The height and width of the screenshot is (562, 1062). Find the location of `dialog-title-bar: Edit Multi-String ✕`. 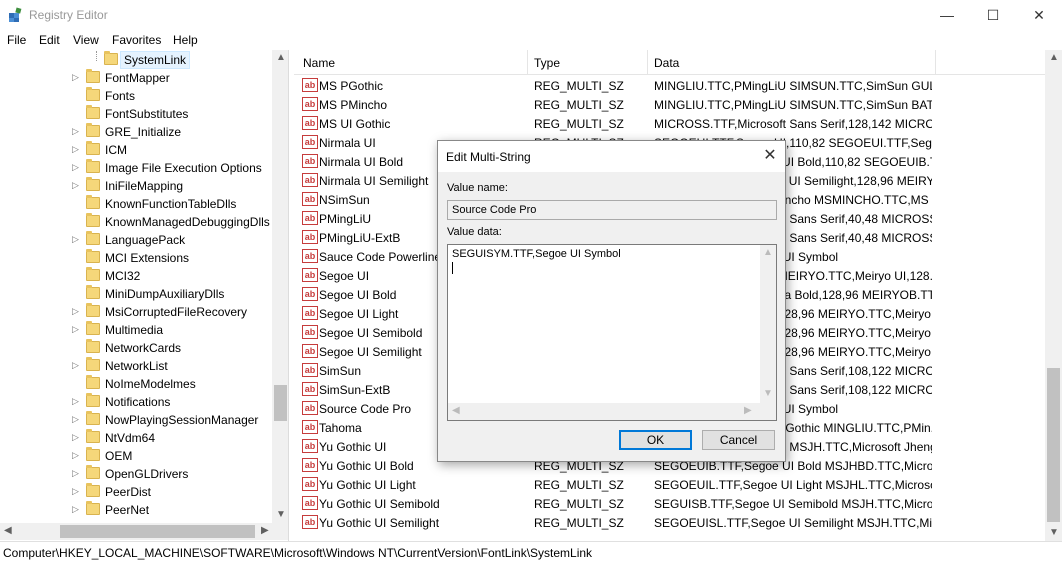

dialog-title-bar: Edit Multi-String ✕ is located at coordinates (611, 156).